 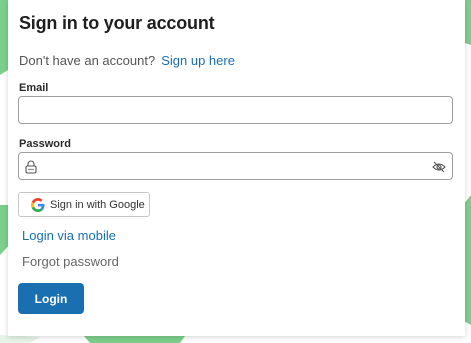 I want to click on google-signin-label: Sign in with Google, so click(x=97, y=205).